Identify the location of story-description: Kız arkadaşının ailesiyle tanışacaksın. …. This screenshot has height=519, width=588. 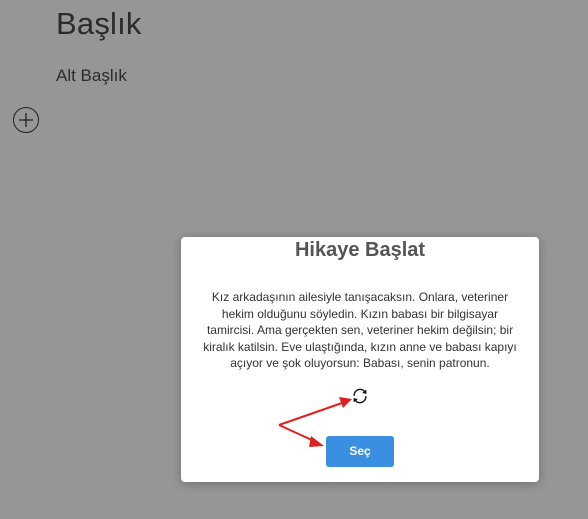
(360, 330).